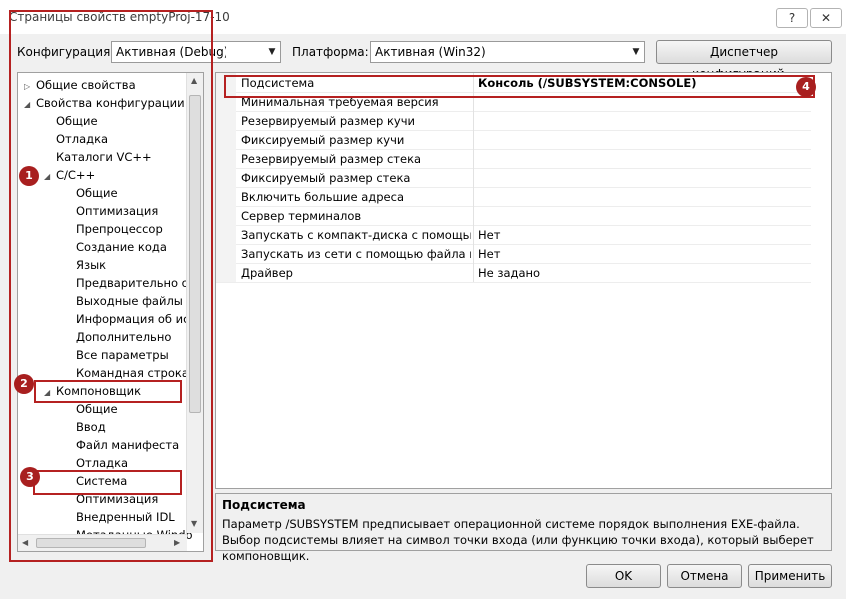 This screenshot has height=599, width=846. What do you see at coordinates (790, 576) in the screenshot?
I see `apply-button: Применить` at bounding box center [790, 576].